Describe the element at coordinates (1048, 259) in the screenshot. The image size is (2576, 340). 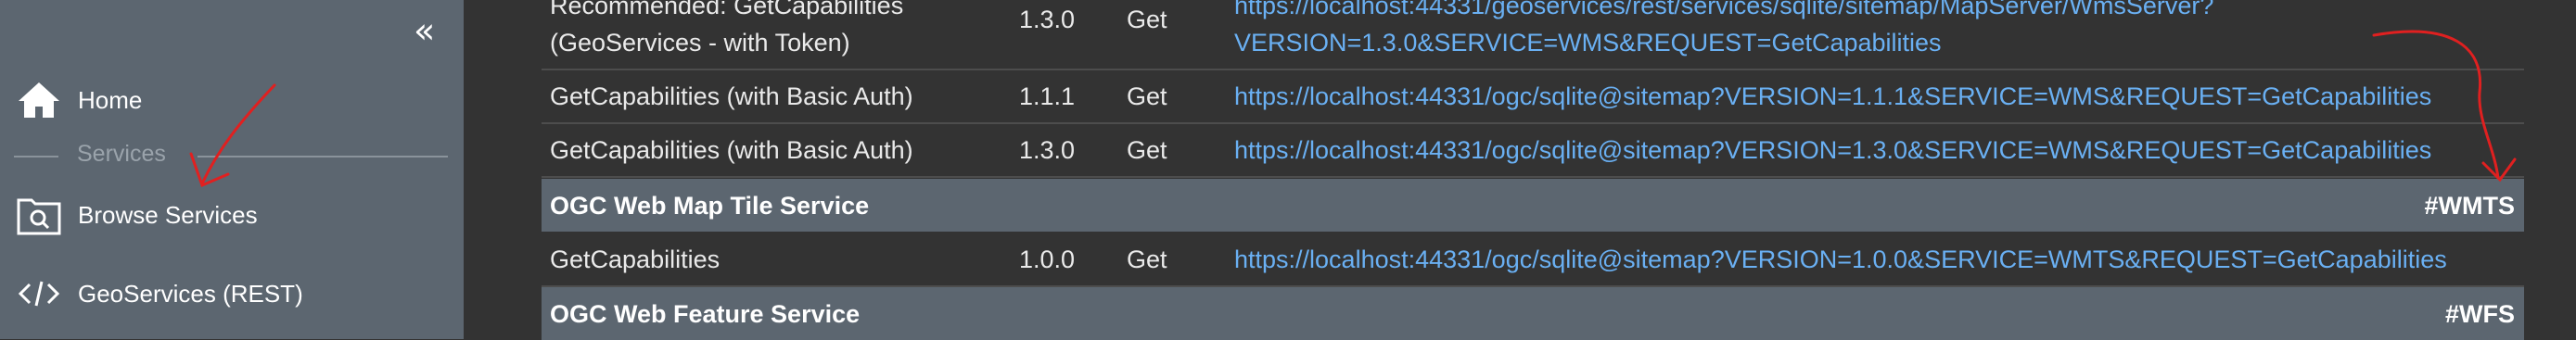
I see `version-cell: 1.0.0` at that location.